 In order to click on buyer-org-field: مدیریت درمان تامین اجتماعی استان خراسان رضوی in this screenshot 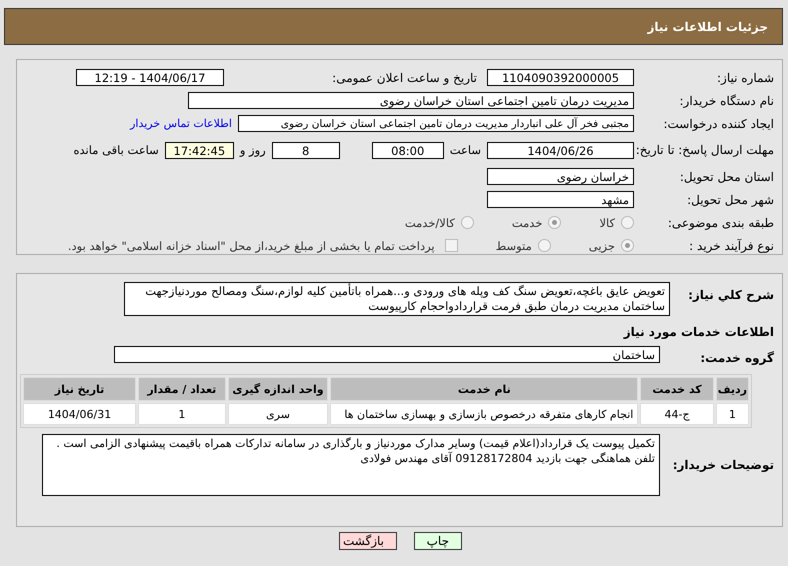, I will do `click(411, 100)`.